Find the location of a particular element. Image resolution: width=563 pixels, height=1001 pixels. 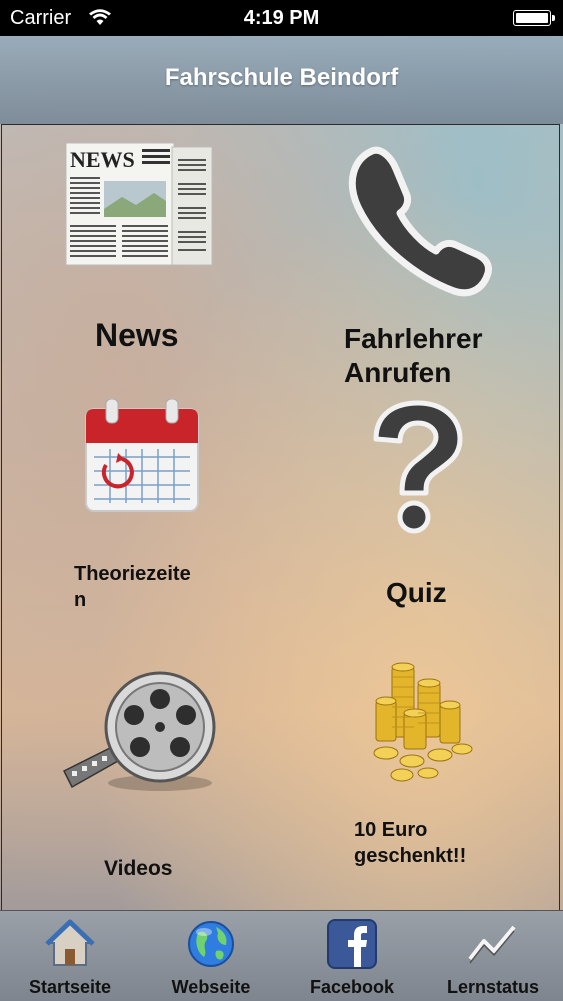

navigation-bar: Fahrschule Beindorf is located at coordinates (281, 80).